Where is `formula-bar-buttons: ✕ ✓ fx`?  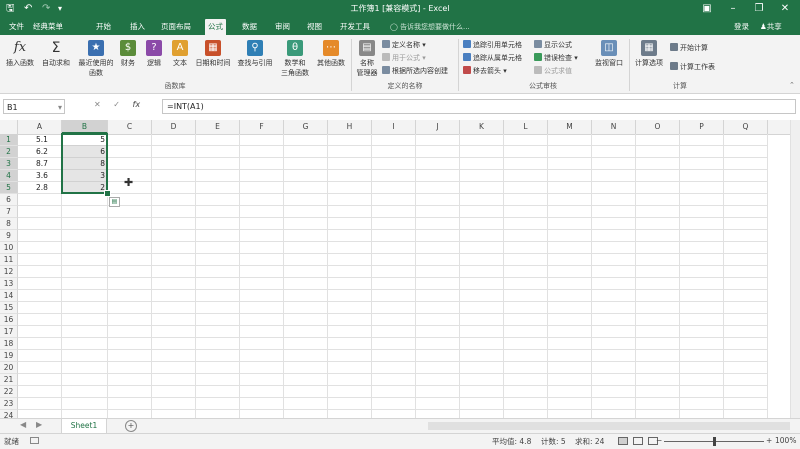 formula-bar-buttons: ✕ ✓ fx is located at coordinates (117, 104).